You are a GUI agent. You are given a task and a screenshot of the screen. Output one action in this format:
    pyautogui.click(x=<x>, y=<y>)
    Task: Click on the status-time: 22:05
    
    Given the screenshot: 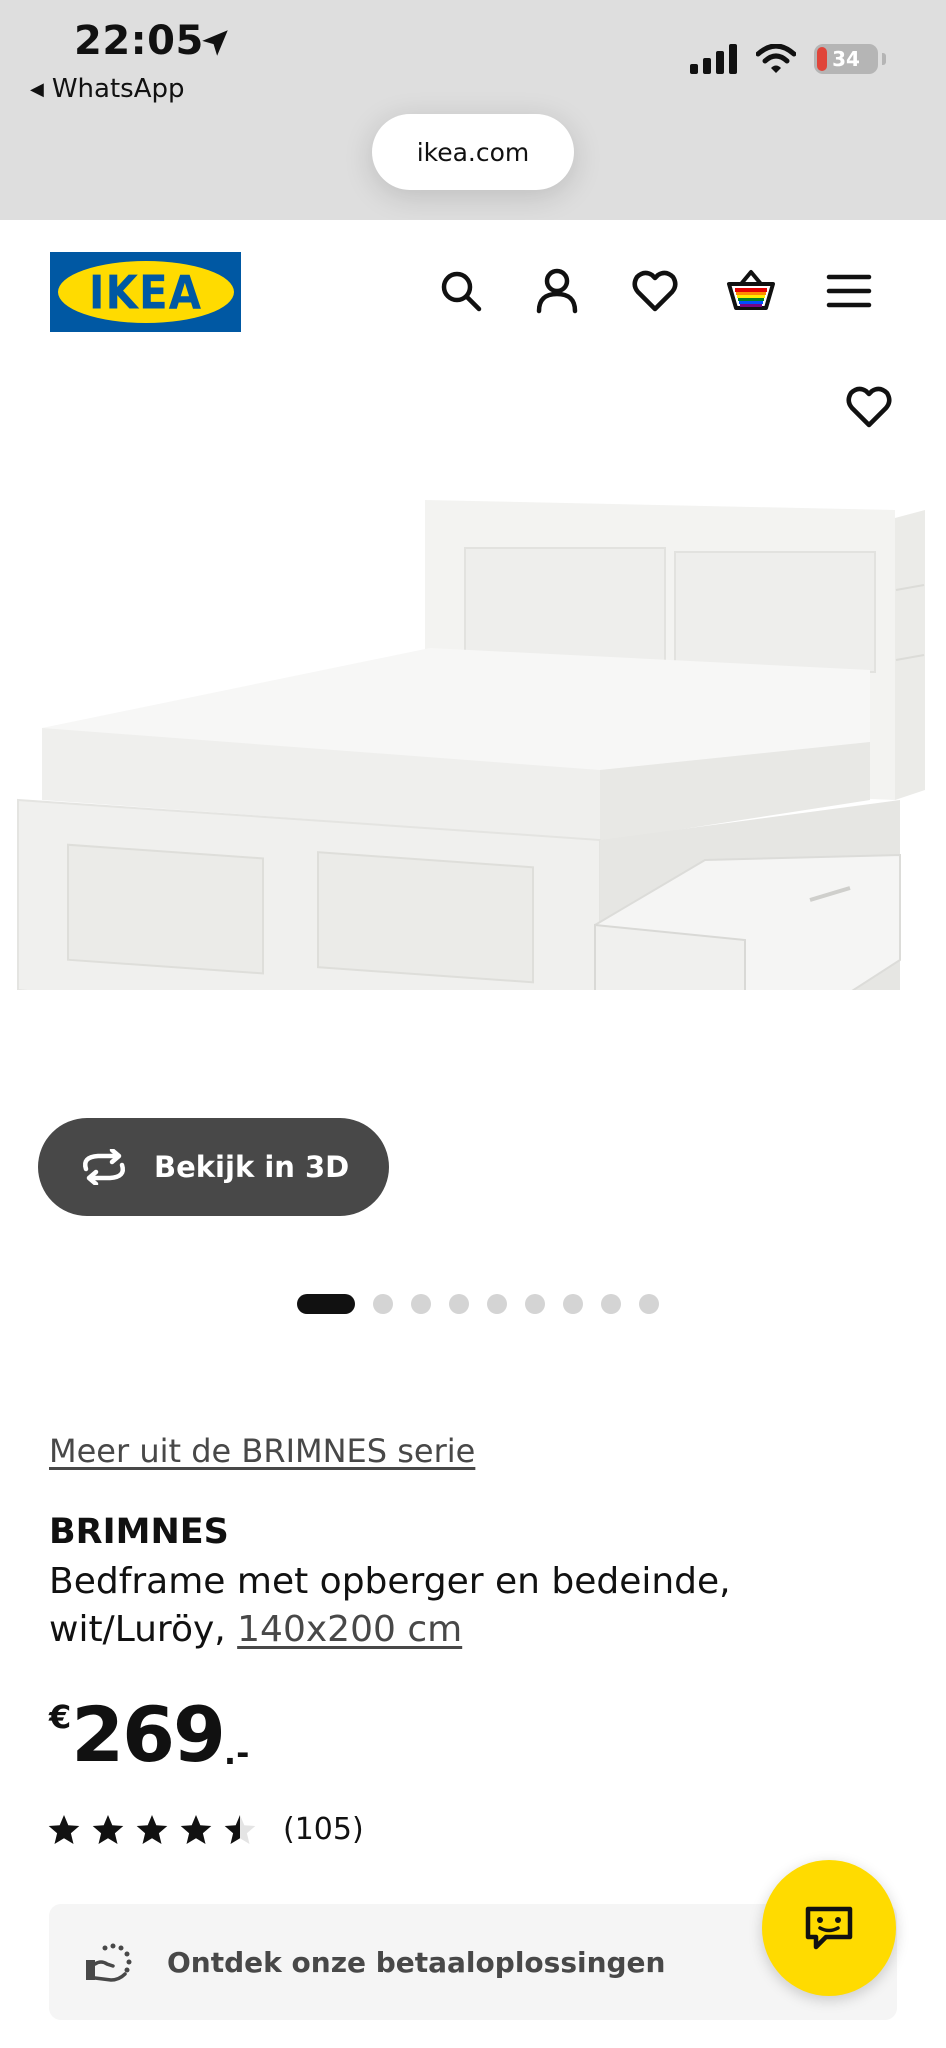 What is the action you would take?
    pyautogui.click(x=139, y=41)
    